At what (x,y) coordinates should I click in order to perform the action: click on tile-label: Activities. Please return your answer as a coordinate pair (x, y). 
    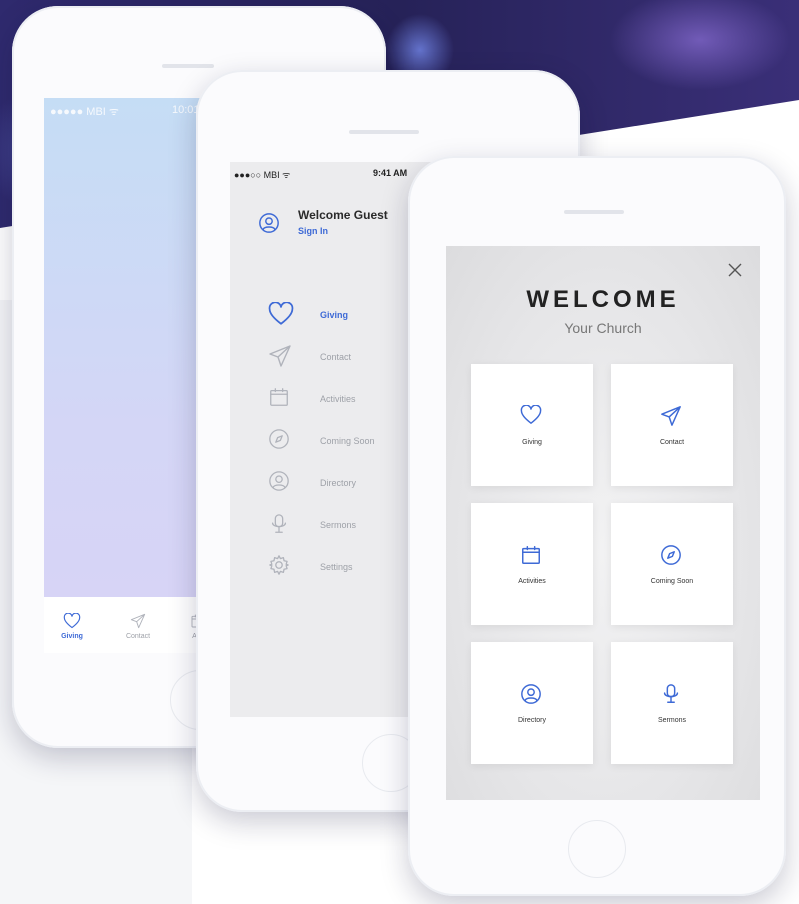
    Looking at the image, I should click on (532, 581).